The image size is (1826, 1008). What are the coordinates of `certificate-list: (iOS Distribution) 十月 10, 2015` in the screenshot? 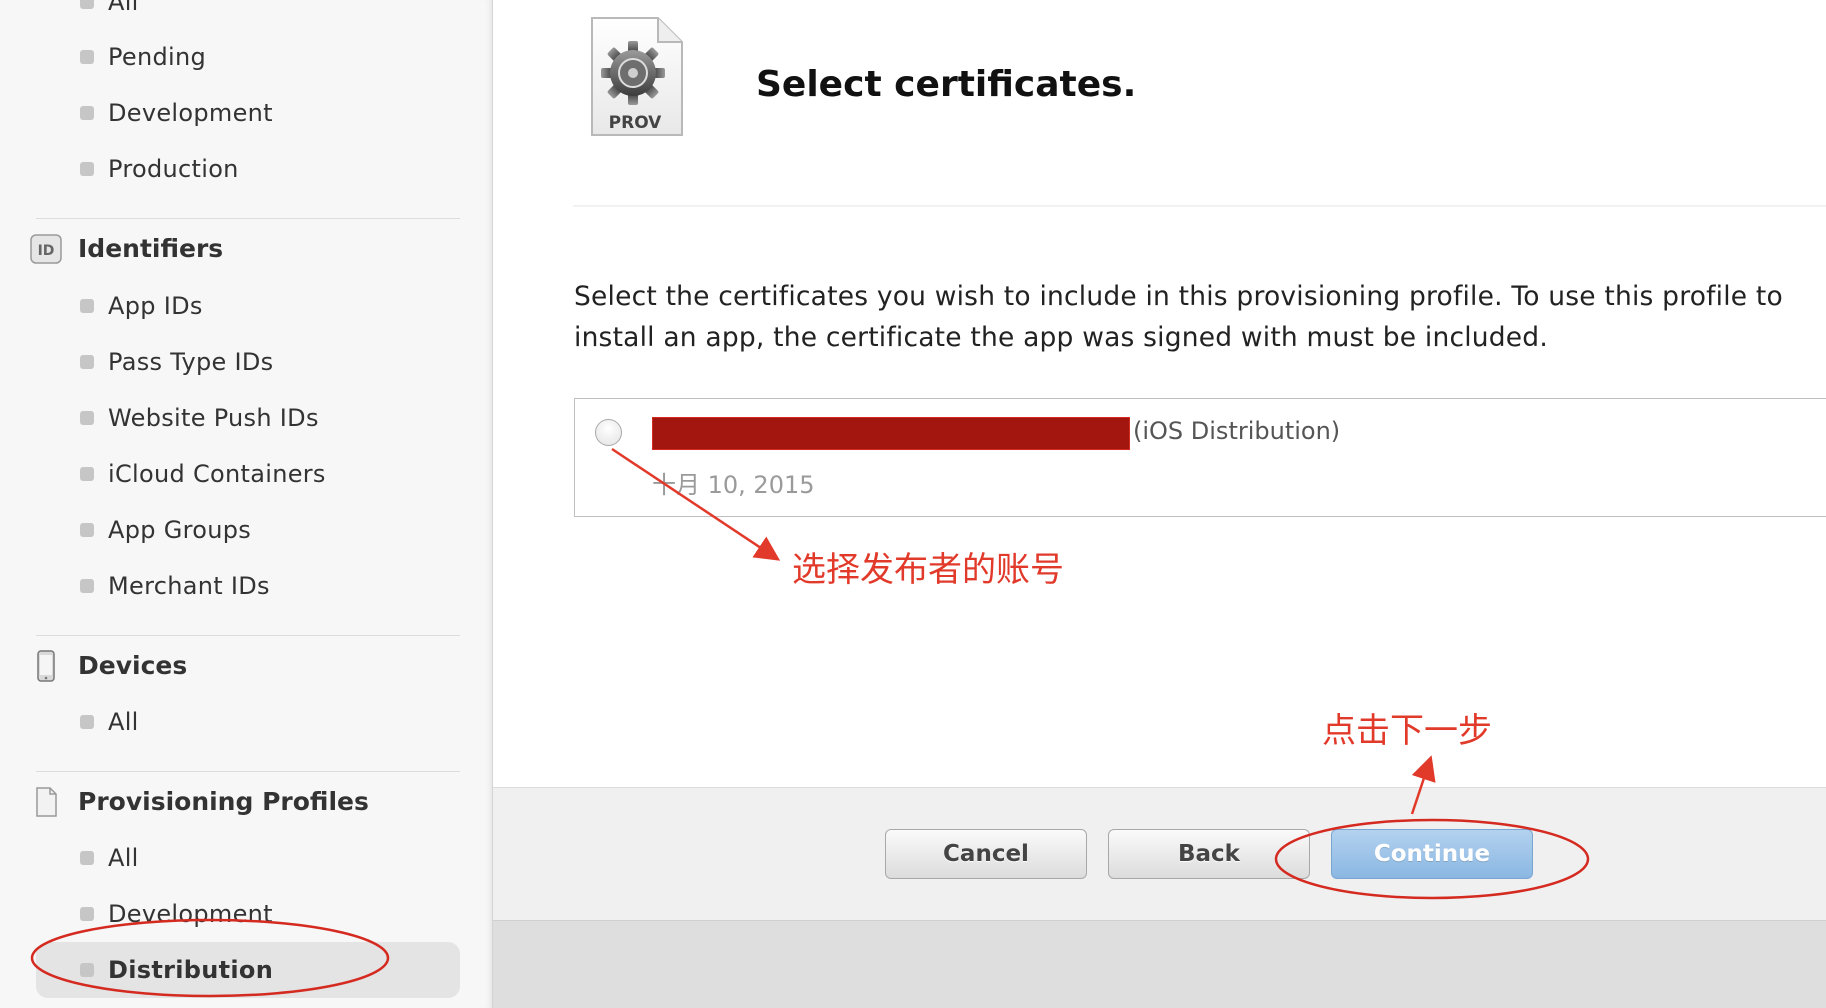 It's located at (1200, 457).